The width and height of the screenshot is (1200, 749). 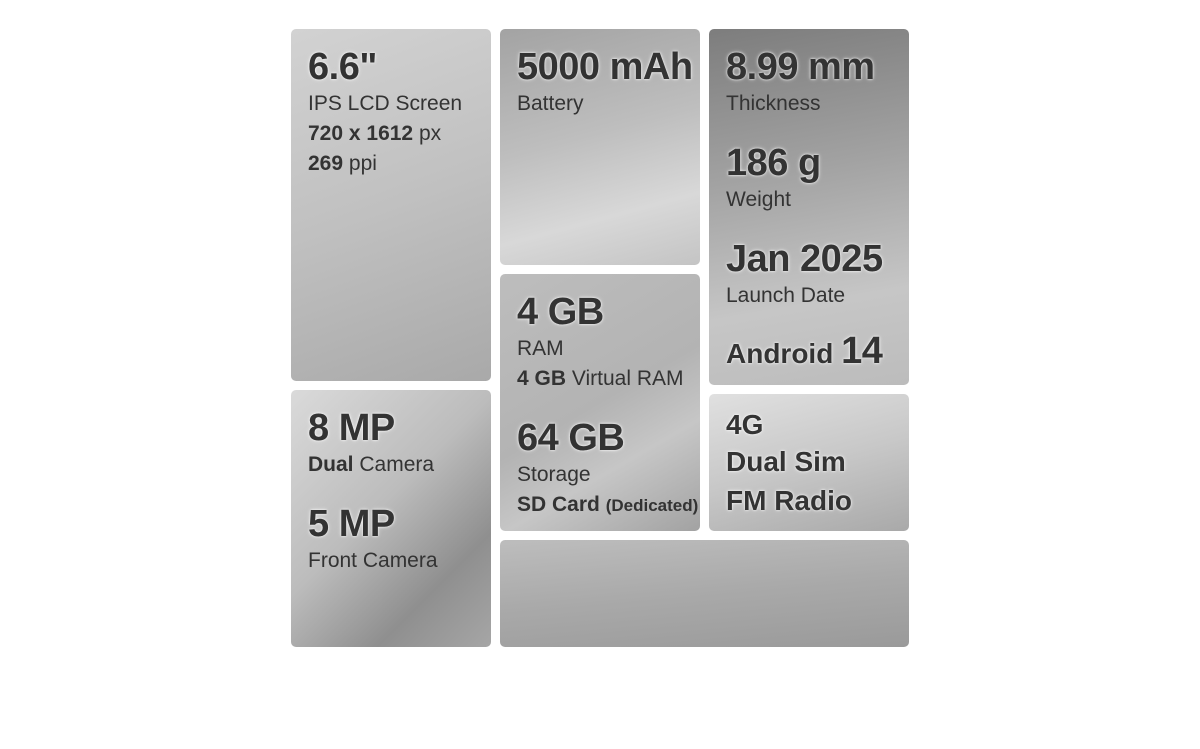 I want to click on sim-type: Dual Sim, so click(x=786, y=461).